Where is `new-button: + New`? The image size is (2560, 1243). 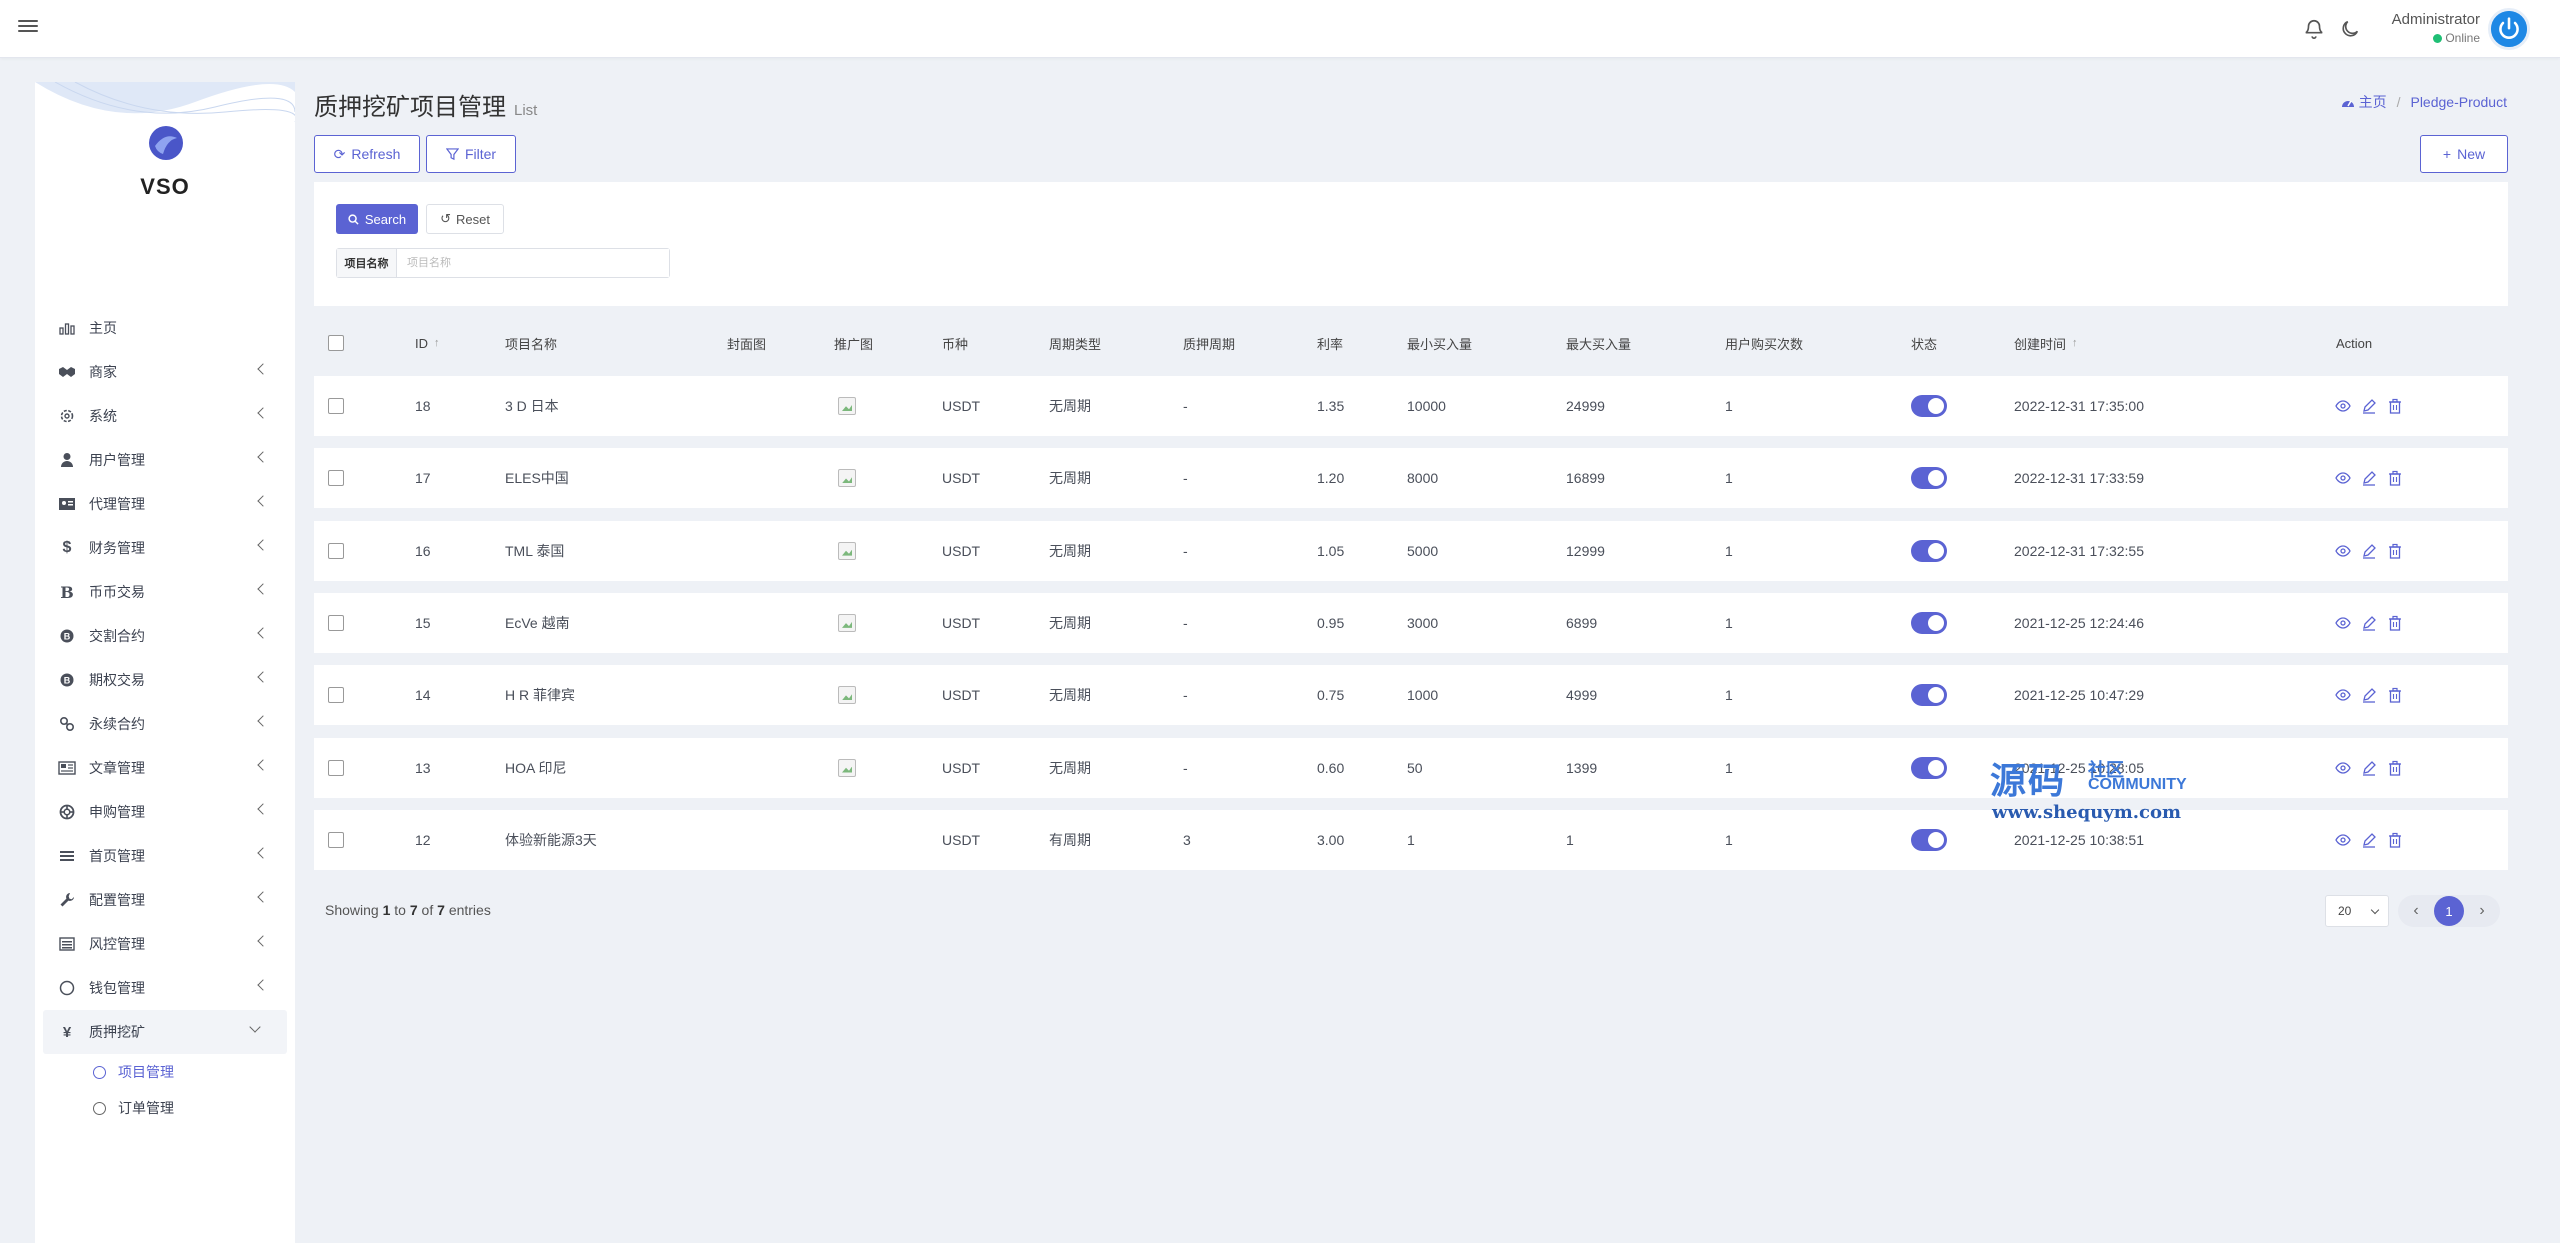 new-button: + New is located at coordinates (2464, 154).